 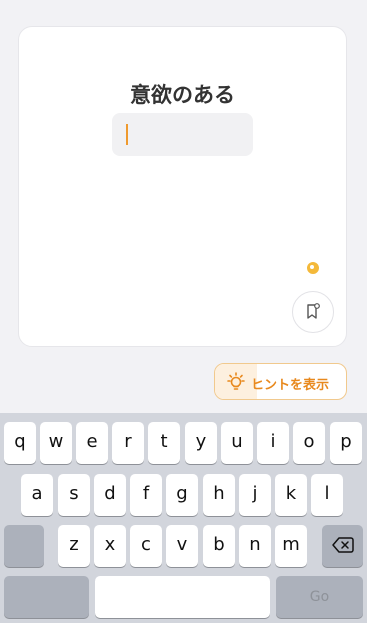 What do you see at coordinates (291, 495) in the screenshot?
I see `key-k: k` at bounding box center [291, 495].